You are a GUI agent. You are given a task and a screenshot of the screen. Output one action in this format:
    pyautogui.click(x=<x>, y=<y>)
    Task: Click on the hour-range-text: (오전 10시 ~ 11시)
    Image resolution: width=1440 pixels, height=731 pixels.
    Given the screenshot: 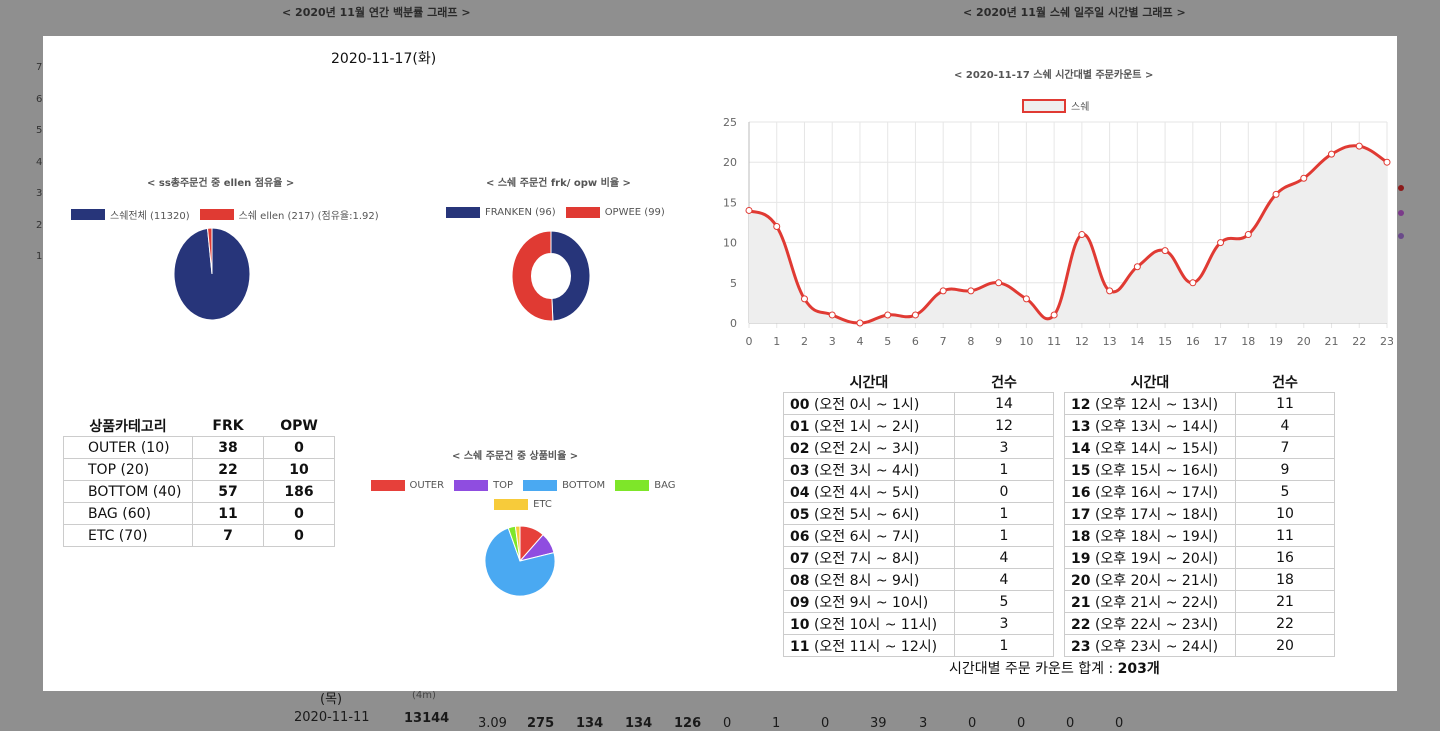 What is the action you would take?
    pyautogui.click(x=875, y=624)
    